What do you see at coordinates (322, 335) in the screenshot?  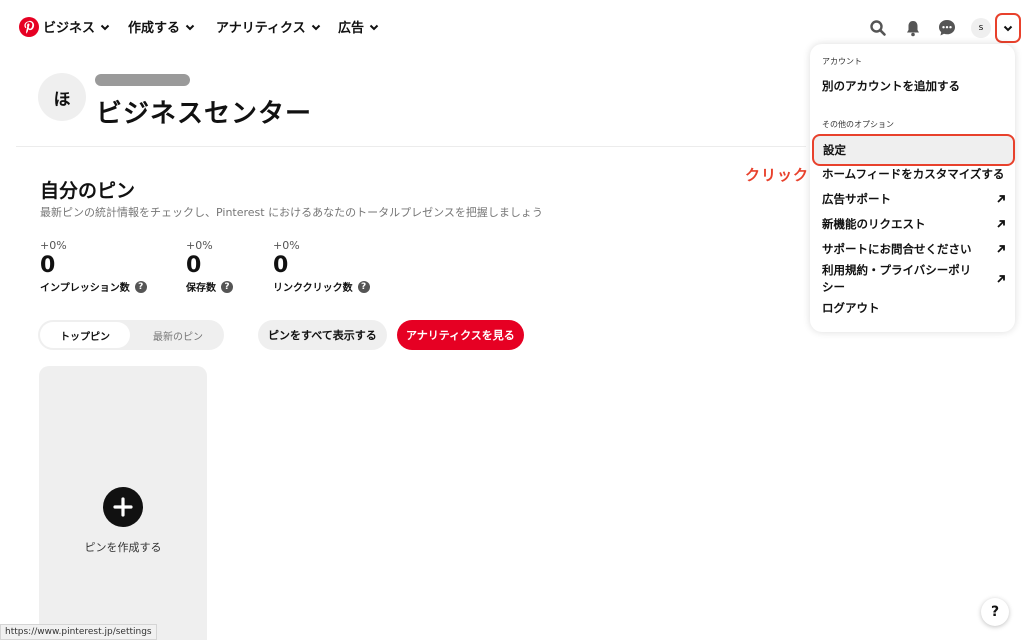 I see `show-all-pins-button: ピンをすべて表示する` at bounding box center [322, 335].